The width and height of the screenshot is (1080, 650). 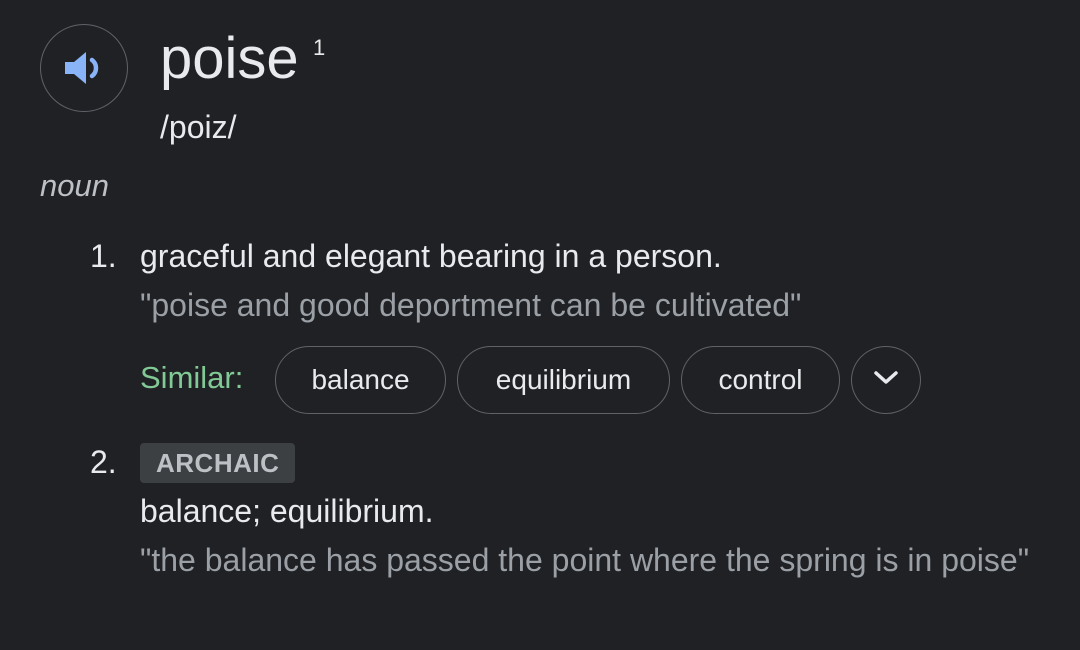 I want to click on sense-number: 2., so click(x=103, y=462).